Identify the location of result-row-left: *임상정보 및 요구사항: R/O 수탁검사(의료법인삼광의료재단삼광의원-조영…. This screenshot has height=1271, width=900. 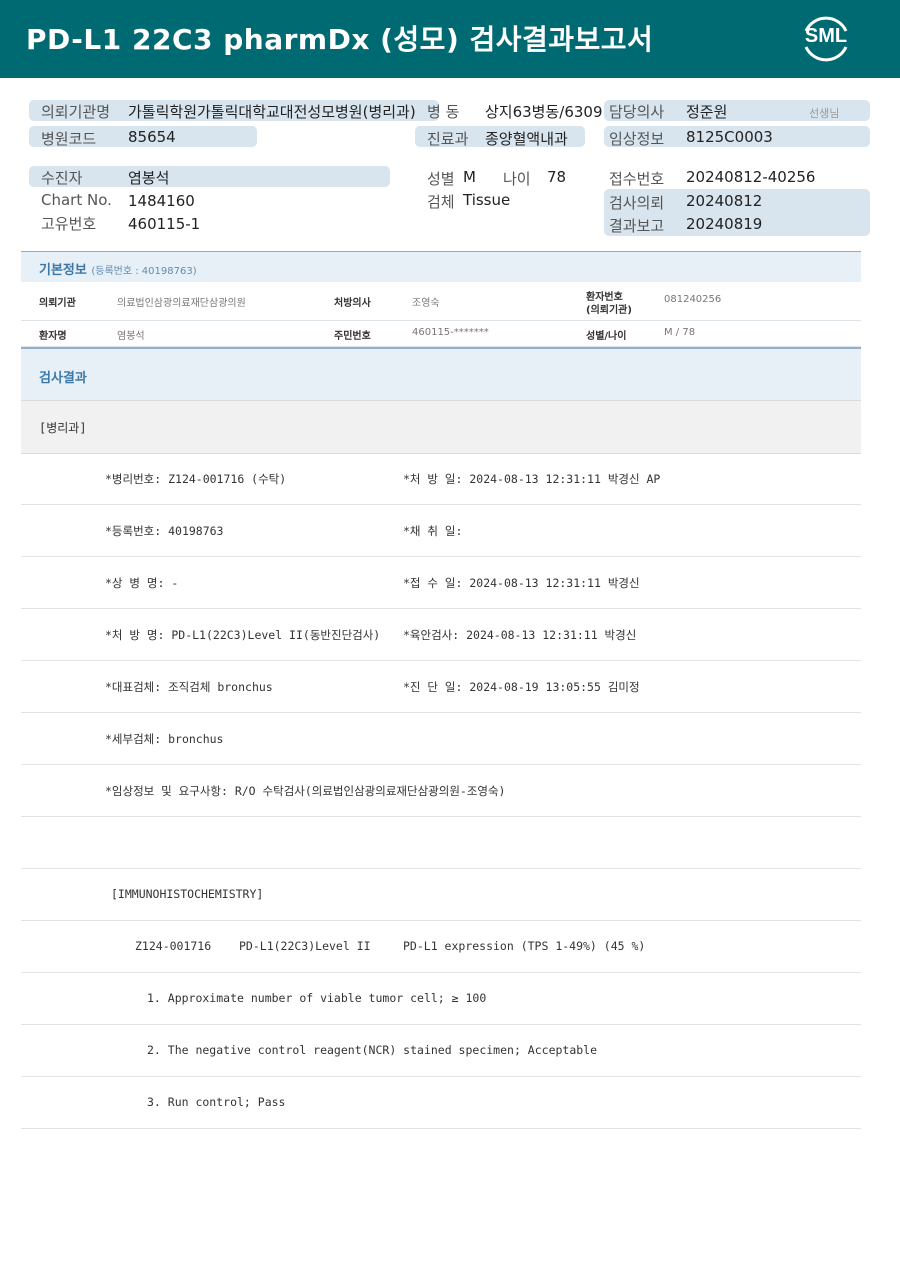
(305, 791).